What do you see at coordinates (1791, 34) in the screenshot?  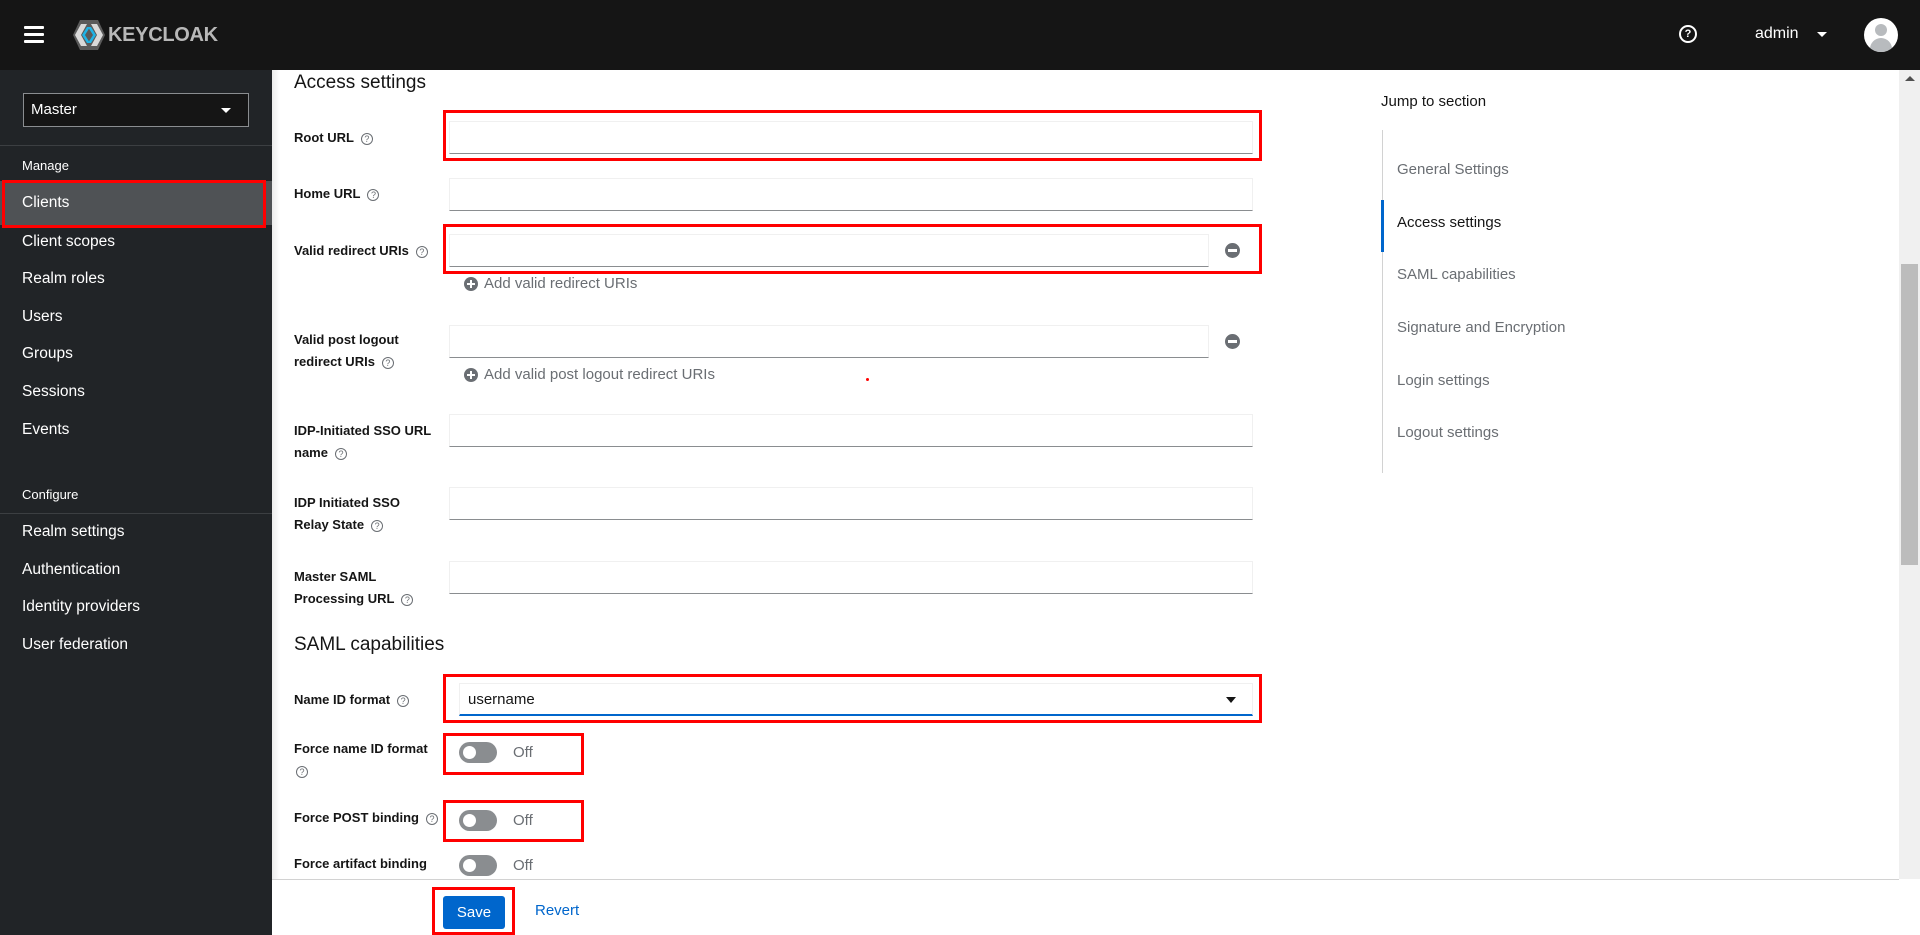 I see `user-dropdown: admin` at bounding box center [1791, 34].